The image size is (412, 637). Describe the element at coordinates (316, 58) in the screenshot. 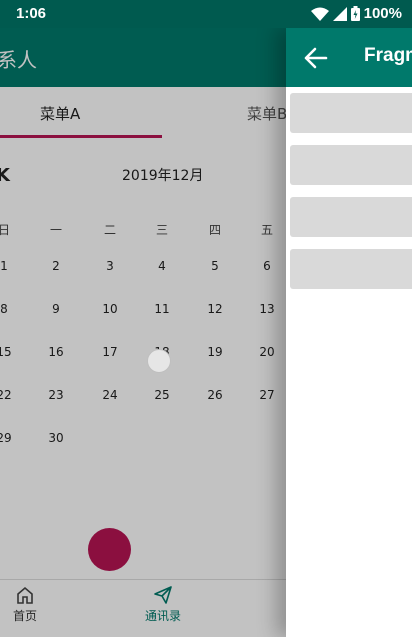

I see `back-arrow-icon` at that location.